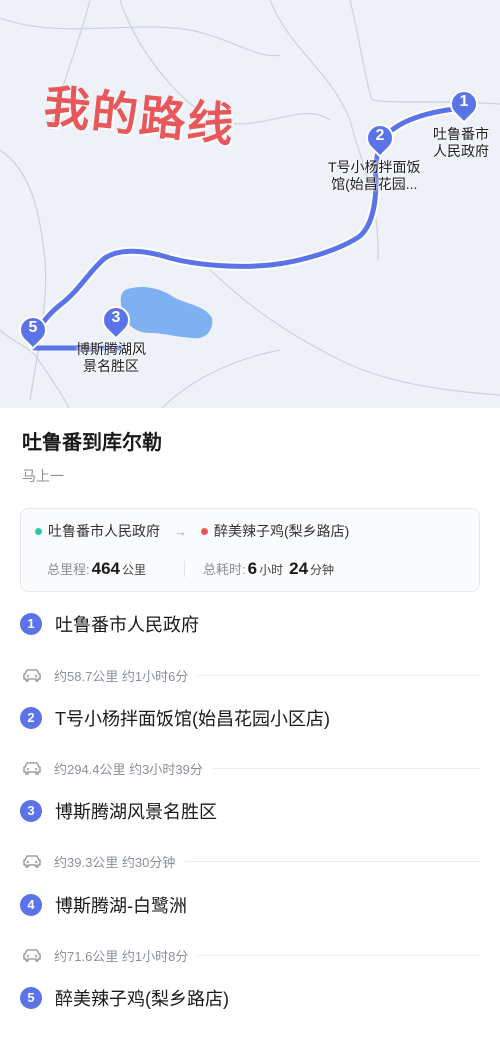  I want to click on leg-item-3: 约39.3公里 约30分钟, so click(251, 861).